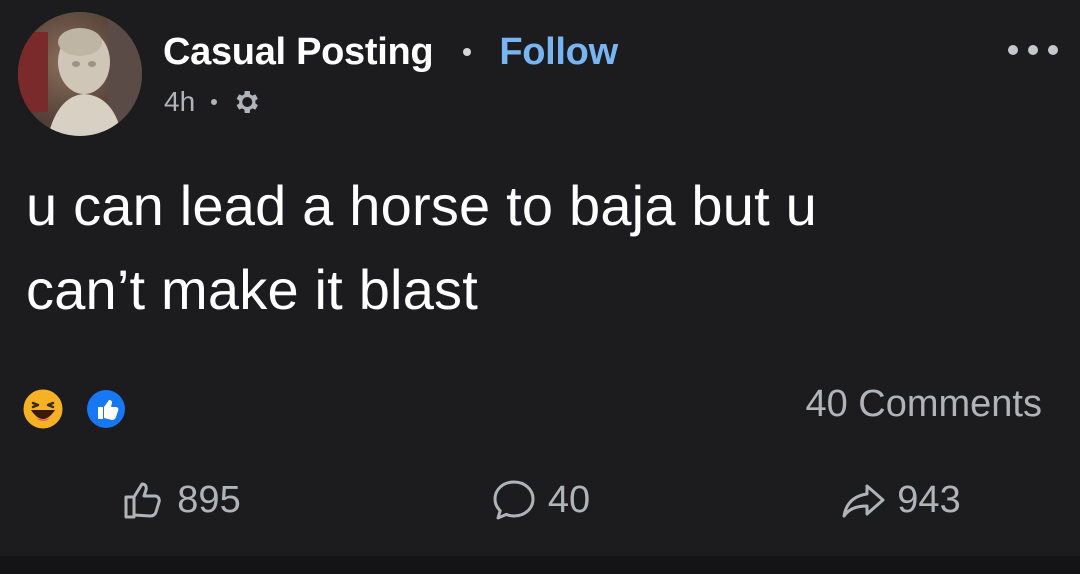  I want to click on ellipsis-icon, so click(1033, 50).